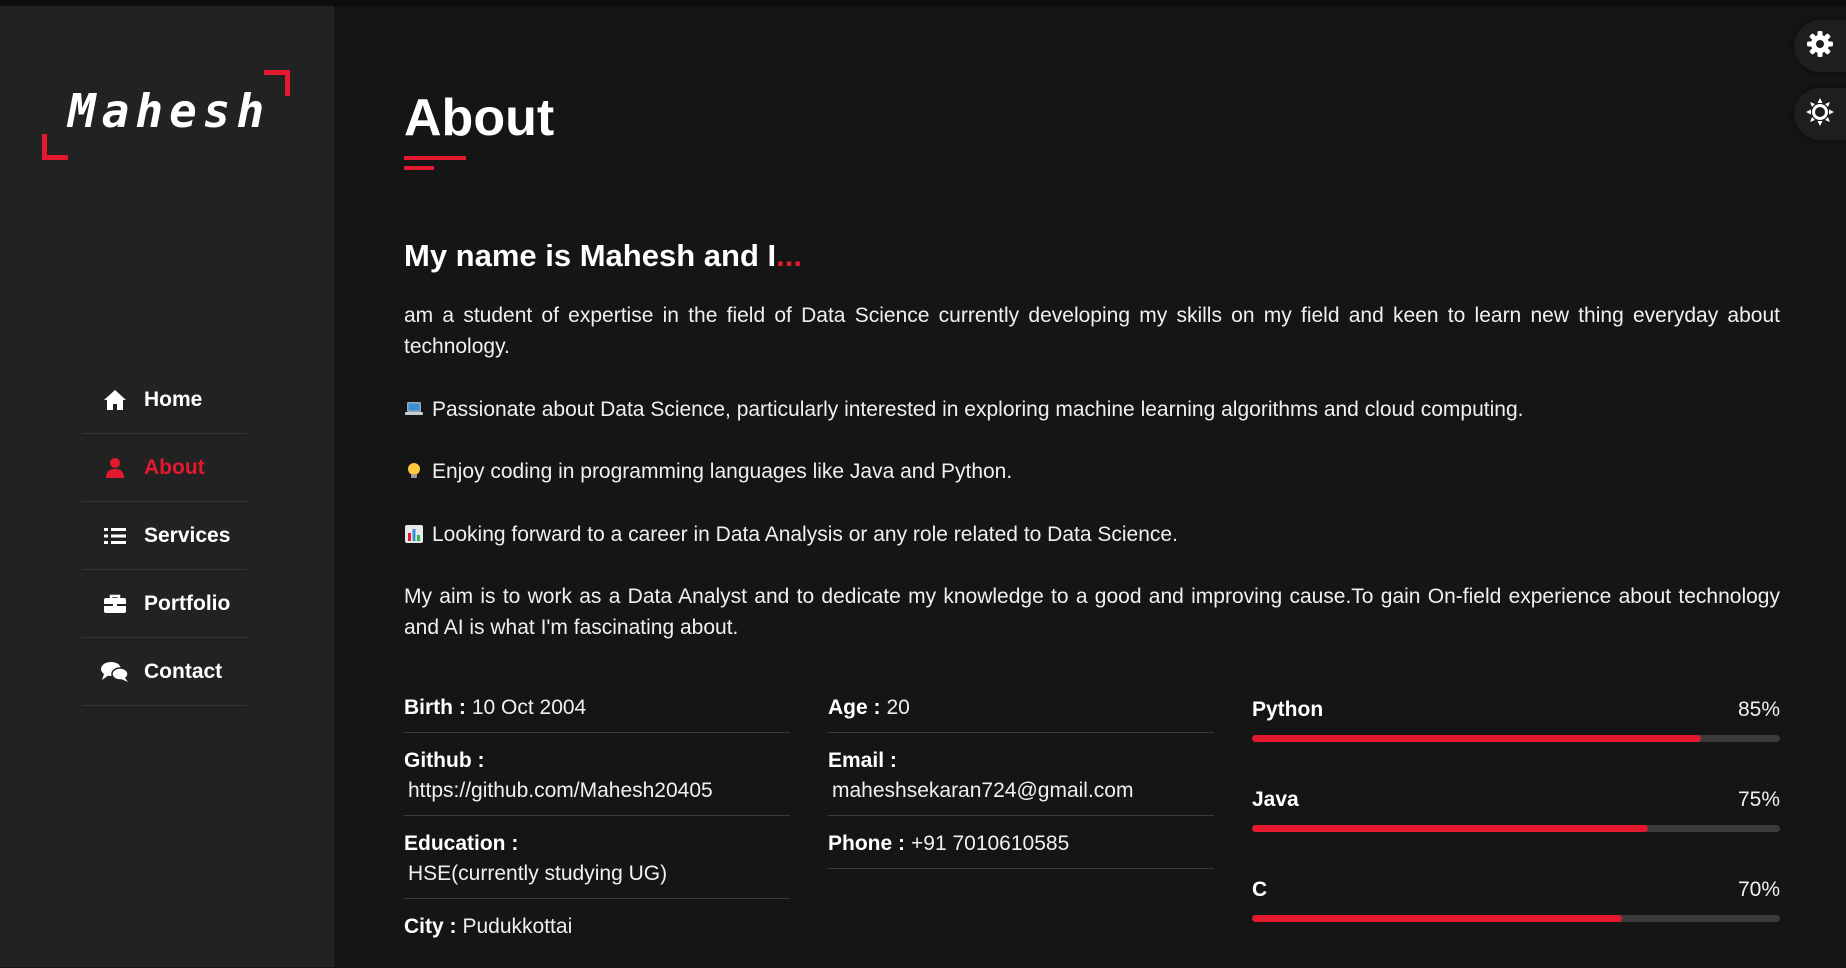 The width and height of the screenshot is (1846, 968). What do you see at coordinates (115, 536) in the screenshot?
I see `list-icon` at bounding box center [115, 536].